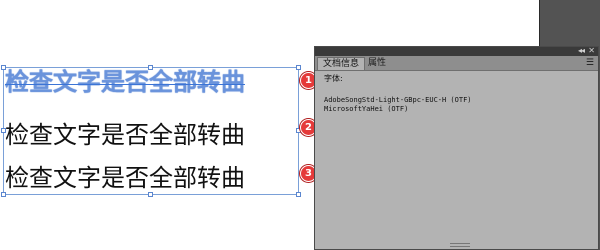 Image resolution: width=600 pixels, height=250 pixels. Describe the element at coordinates (377, 63) in the screenshot. I see `tab-attributes: 属性` at that location.